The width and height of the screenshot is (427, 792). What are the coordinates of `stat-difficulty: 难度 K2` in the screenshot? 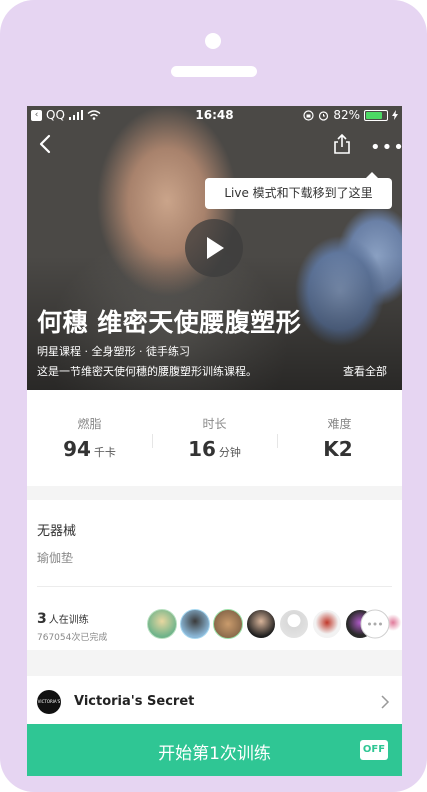 It's located at (339, 438).